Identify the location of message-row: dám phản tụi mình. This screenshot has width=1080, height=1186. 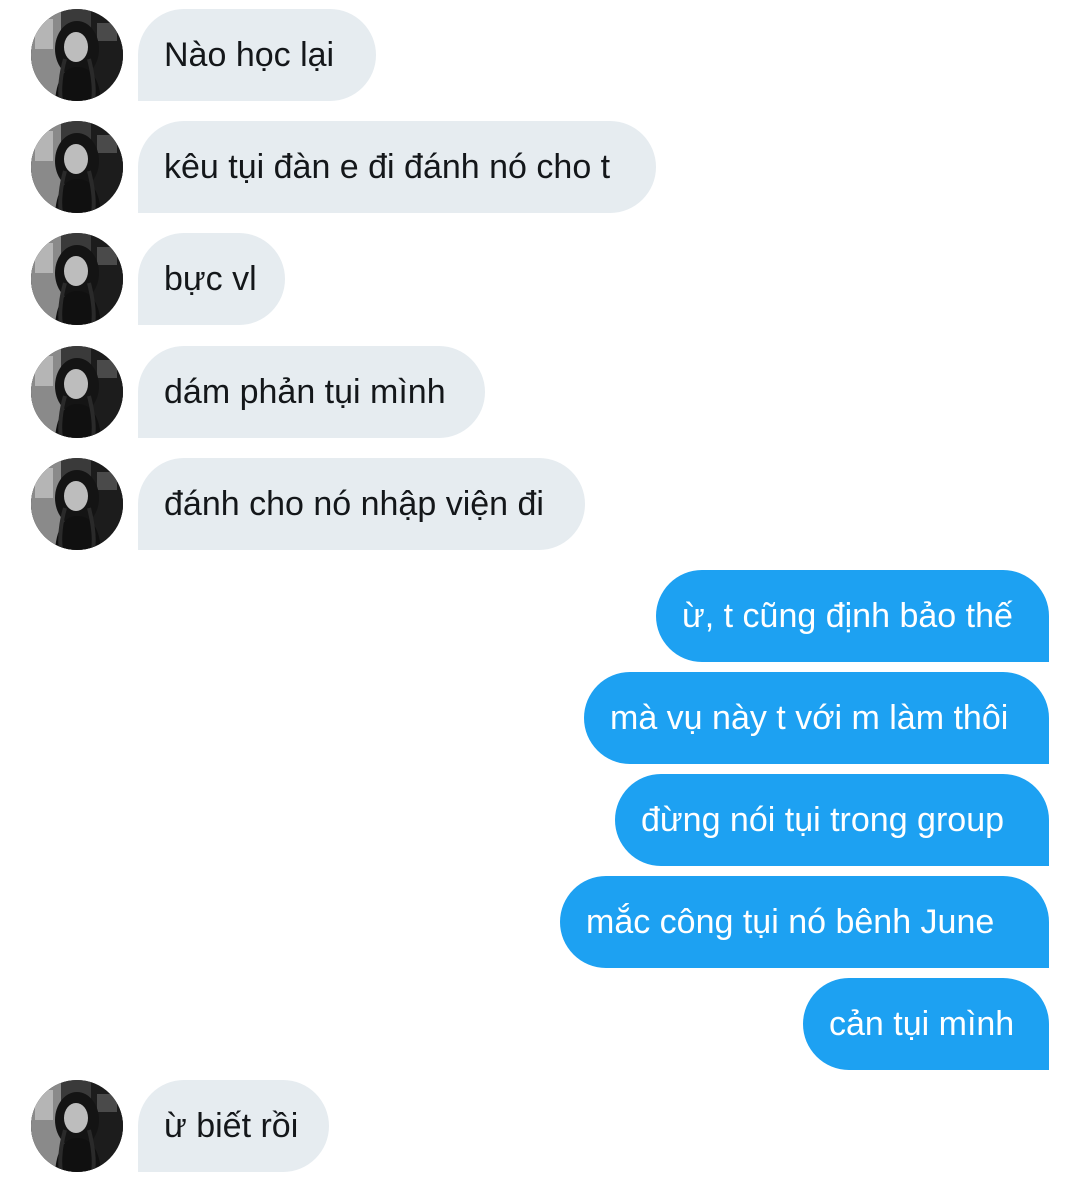
(540, 392).